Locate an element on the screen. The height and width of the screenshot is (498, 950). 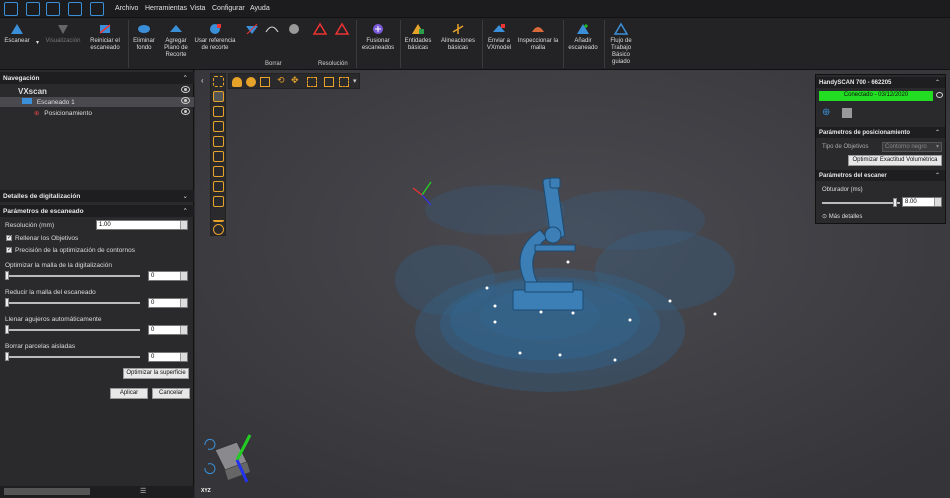
scanner-params-header: Parámetros del escaner ⌃ is located at coordinates (880, 175).